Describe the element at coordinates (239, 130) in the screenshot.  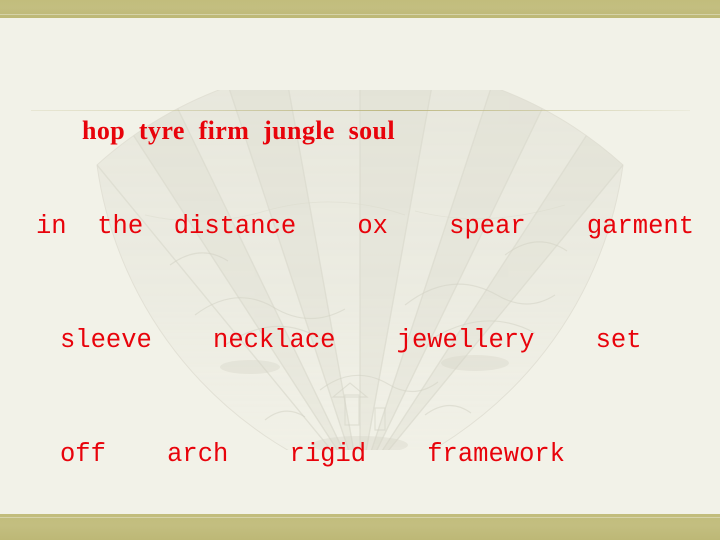
I see `overlapping-word-row: hop tyre firm jungle soul` at that location.